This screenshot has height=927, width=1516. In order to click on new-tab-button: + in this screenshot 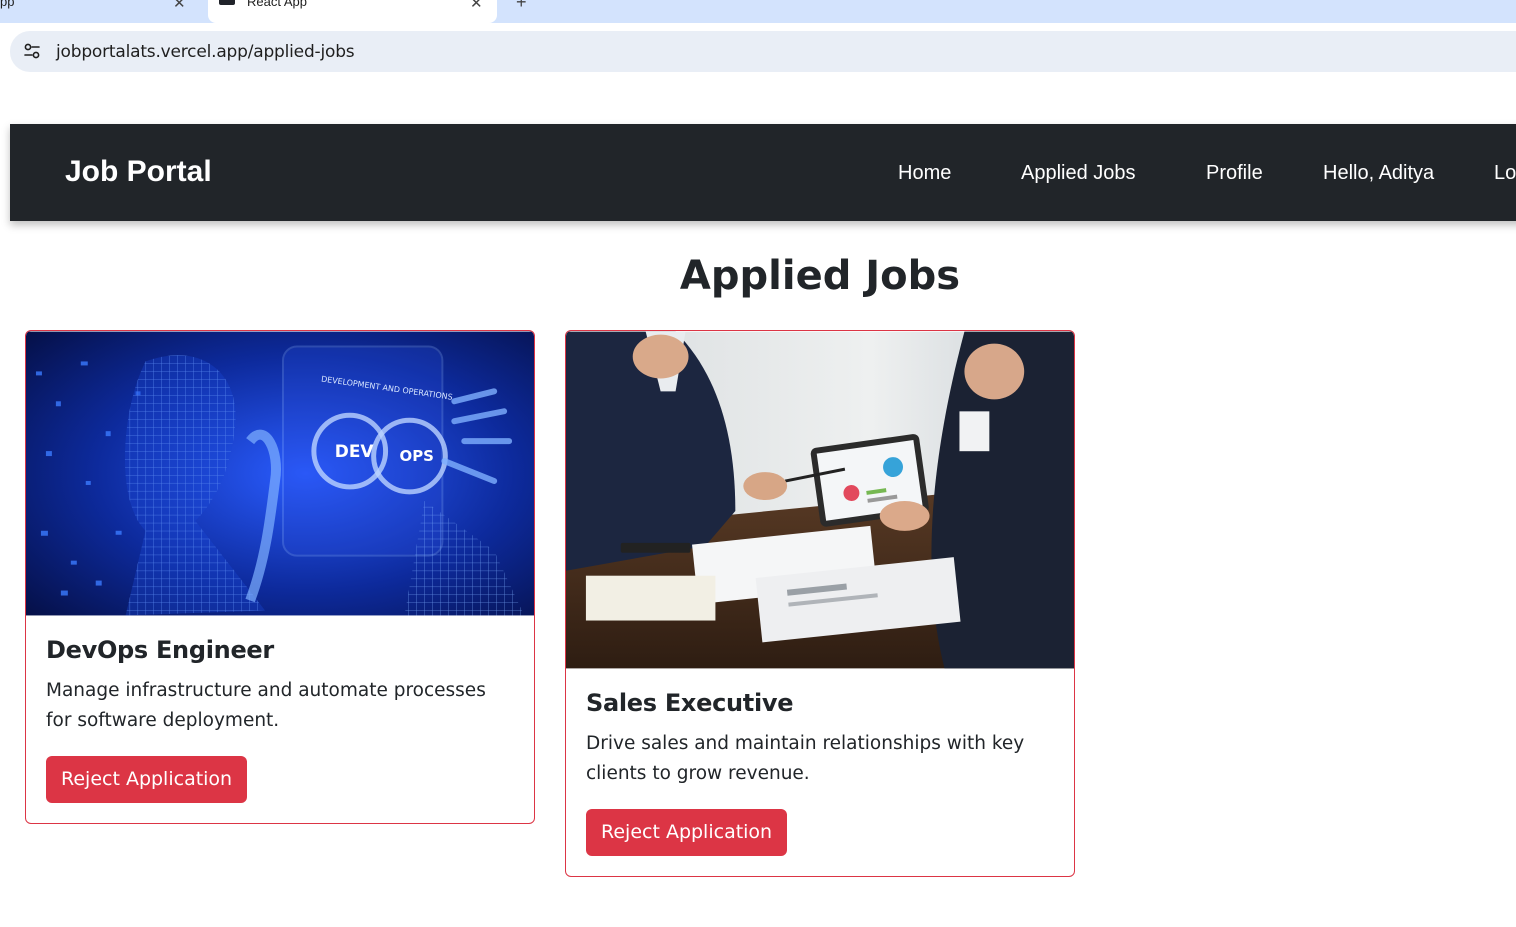, I will do `click(521, 6)`.